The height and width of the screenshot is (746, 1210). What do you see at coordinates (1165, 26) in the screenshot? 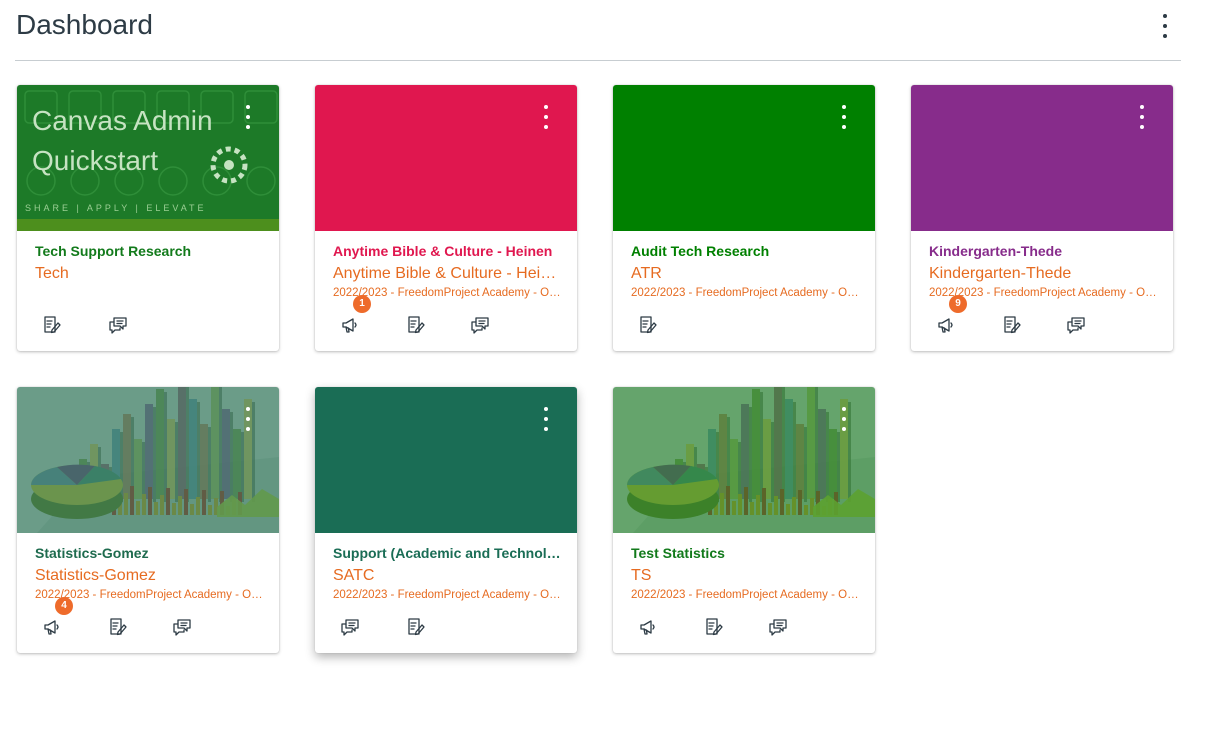
I see `dashboard-options-button` at bounding box center [1165, 26].